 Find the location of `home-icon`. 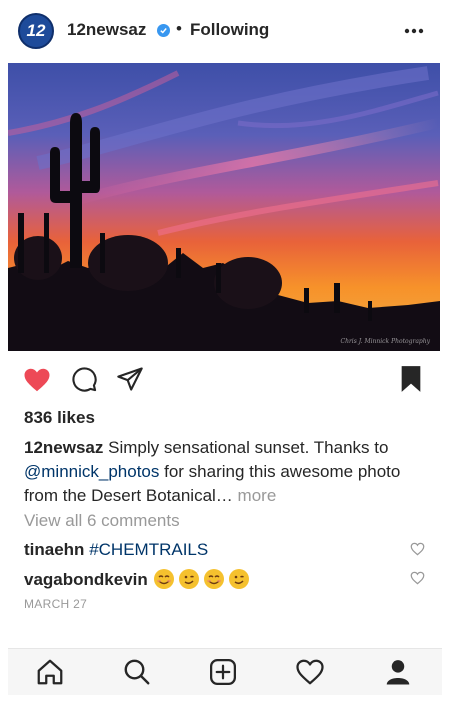

home-icon is located at coordinates (50, 672).